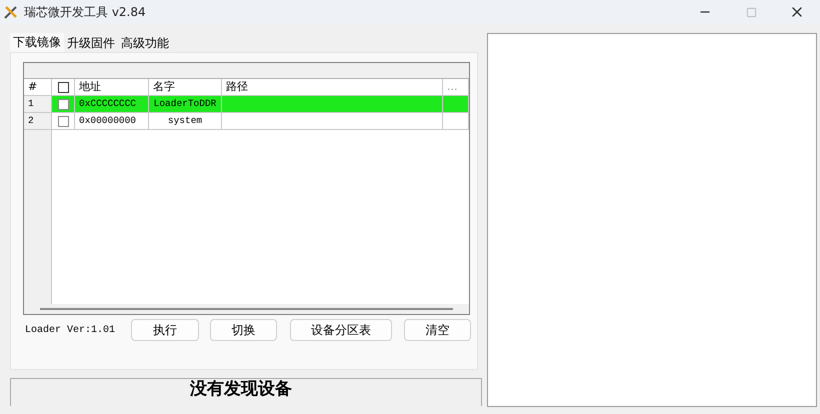 Image resolution: width=820 pixels, height=414 pixels. What do you see at coordinates (112, 87) in the screenshot?
I see `column-header: 地址` at bounding box center [112, 87].